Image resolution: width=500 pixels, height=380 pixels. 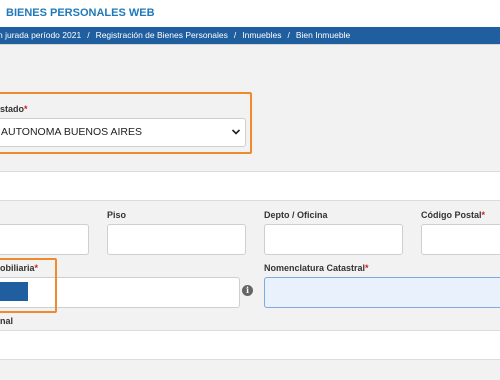 What do you see at coordinates (460, 239) in the screenshot?
I see `codigo-postal-field` at bounding box center [460, 239].